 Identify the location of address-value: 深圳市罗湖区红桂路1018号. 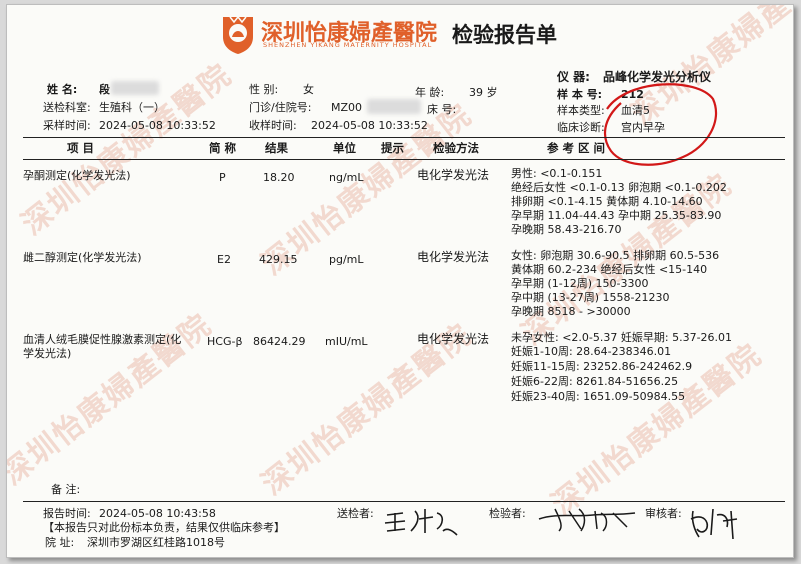
(156, 542).